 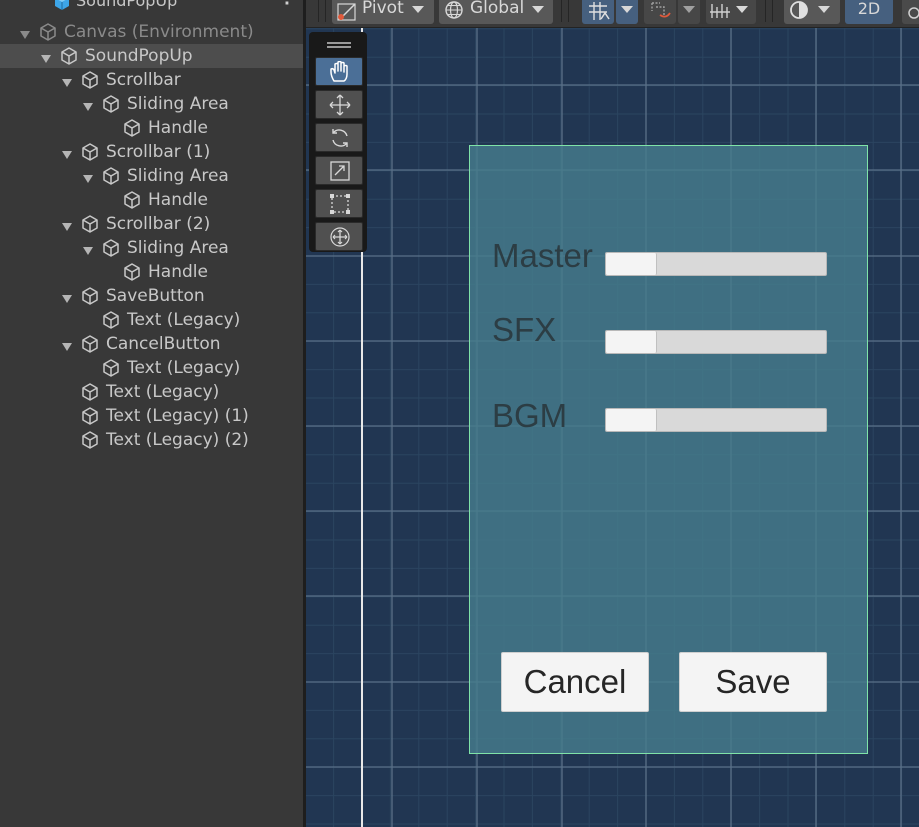 What do you see at coordinates (913, 16) in the screenshot?
I see `light-icon` at bounding box center [913, 16].